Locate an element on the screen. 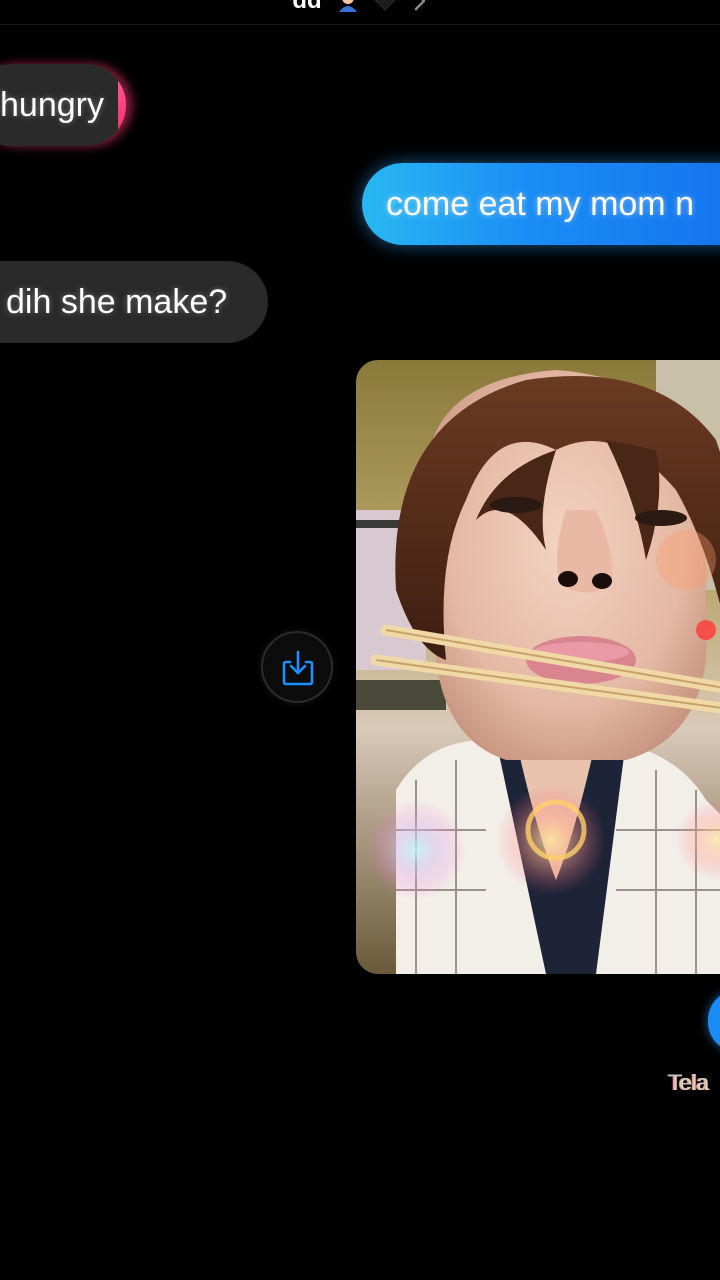 Image resolution: width=720 pixels, height=1280 pixels. message-sent: come eat my mom n is located at coordinates (541, 204).